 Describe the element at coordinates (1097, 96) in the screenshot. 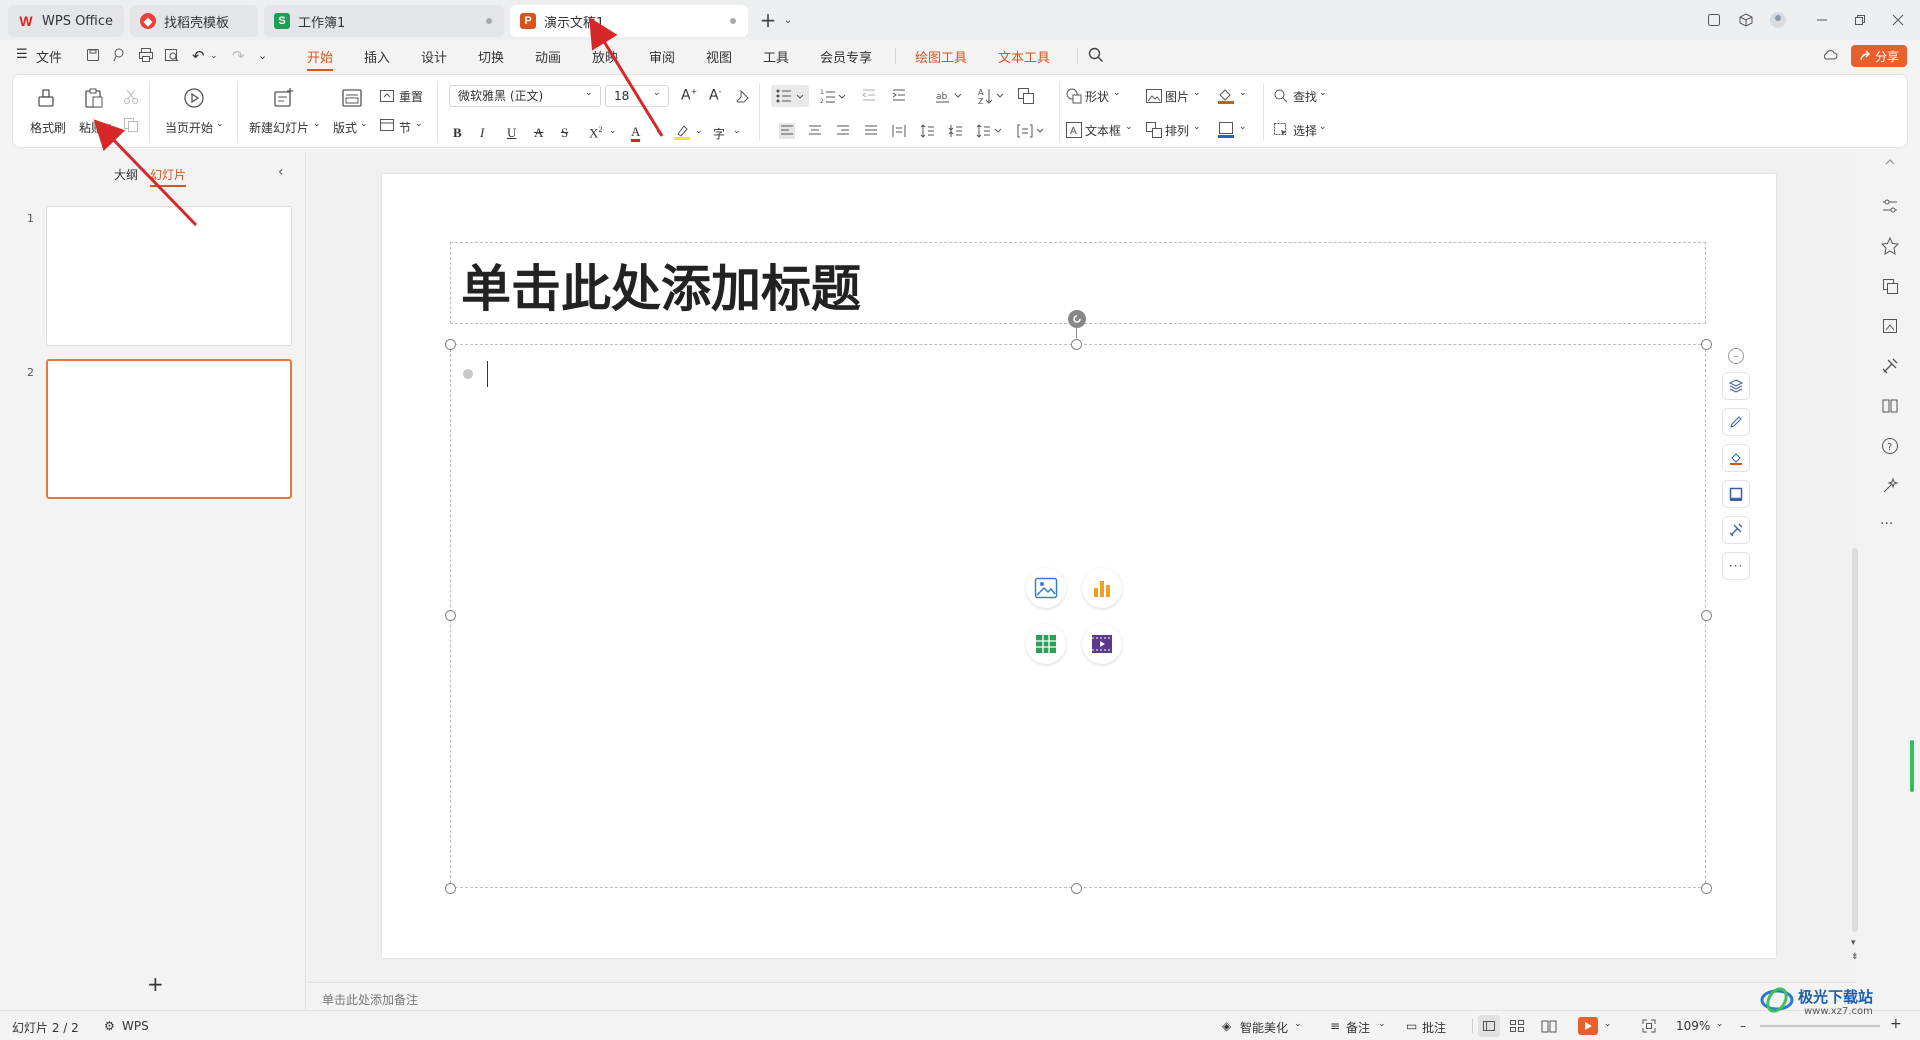

I see `shape-label: 形状` at that location.